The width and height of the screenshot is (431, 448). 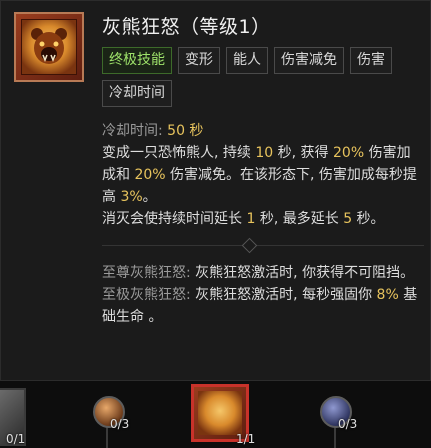 What do you see at coordinates (371, 60) in the screenshot?
I see `tag-damage: 伤害` at bounding box center [371, 60].